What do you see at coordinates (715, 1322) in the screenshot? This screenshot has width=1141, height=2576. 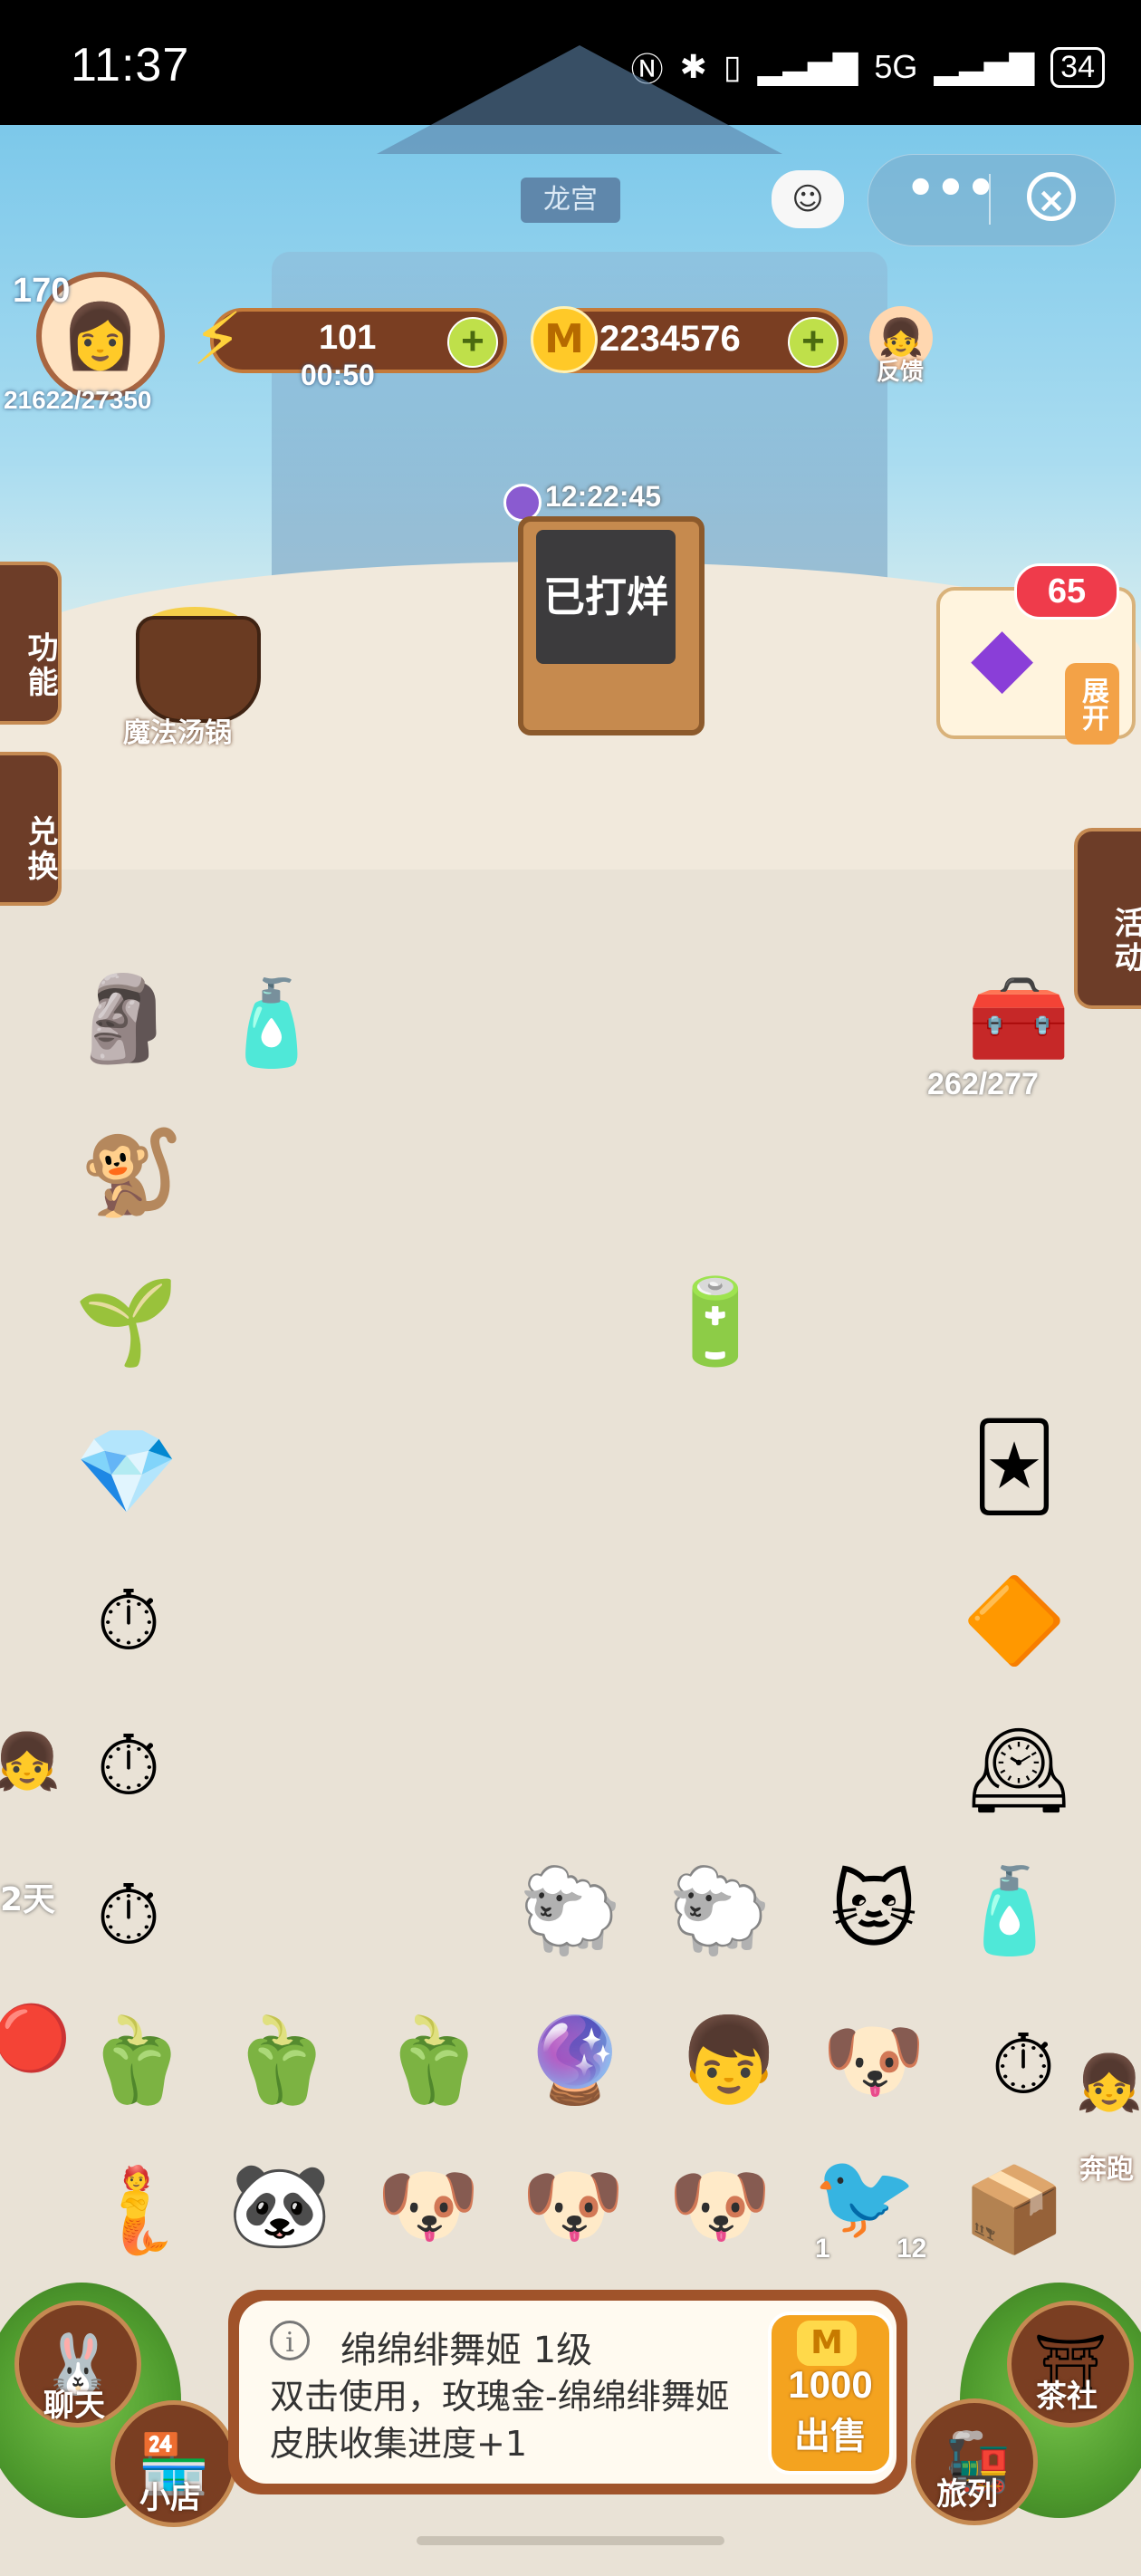 I see `energy-generator-item: 🔋` at bounding box center [715, 1322].